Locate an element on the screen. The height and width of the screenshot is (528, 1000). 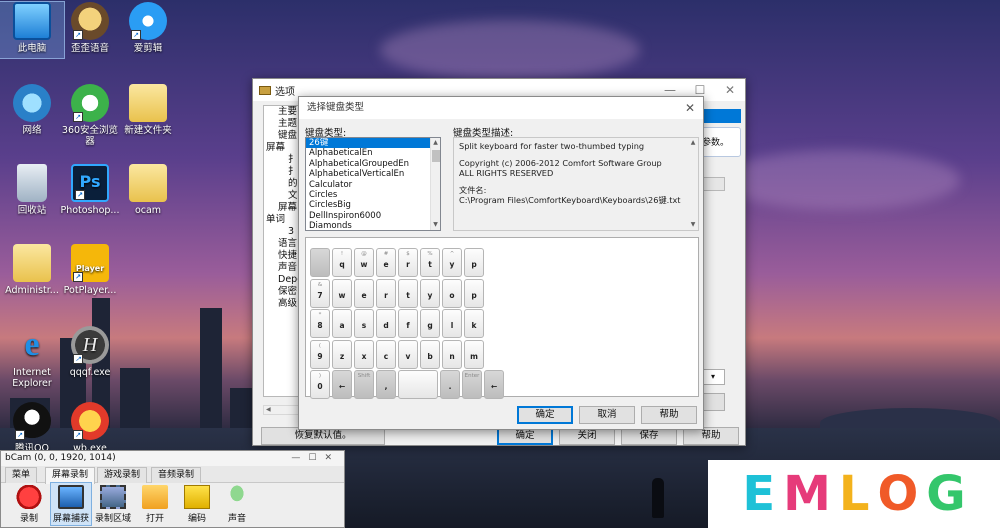
ocam-tool-screen-capture: 屏幕捕获 is located at coordinates (71, 504).